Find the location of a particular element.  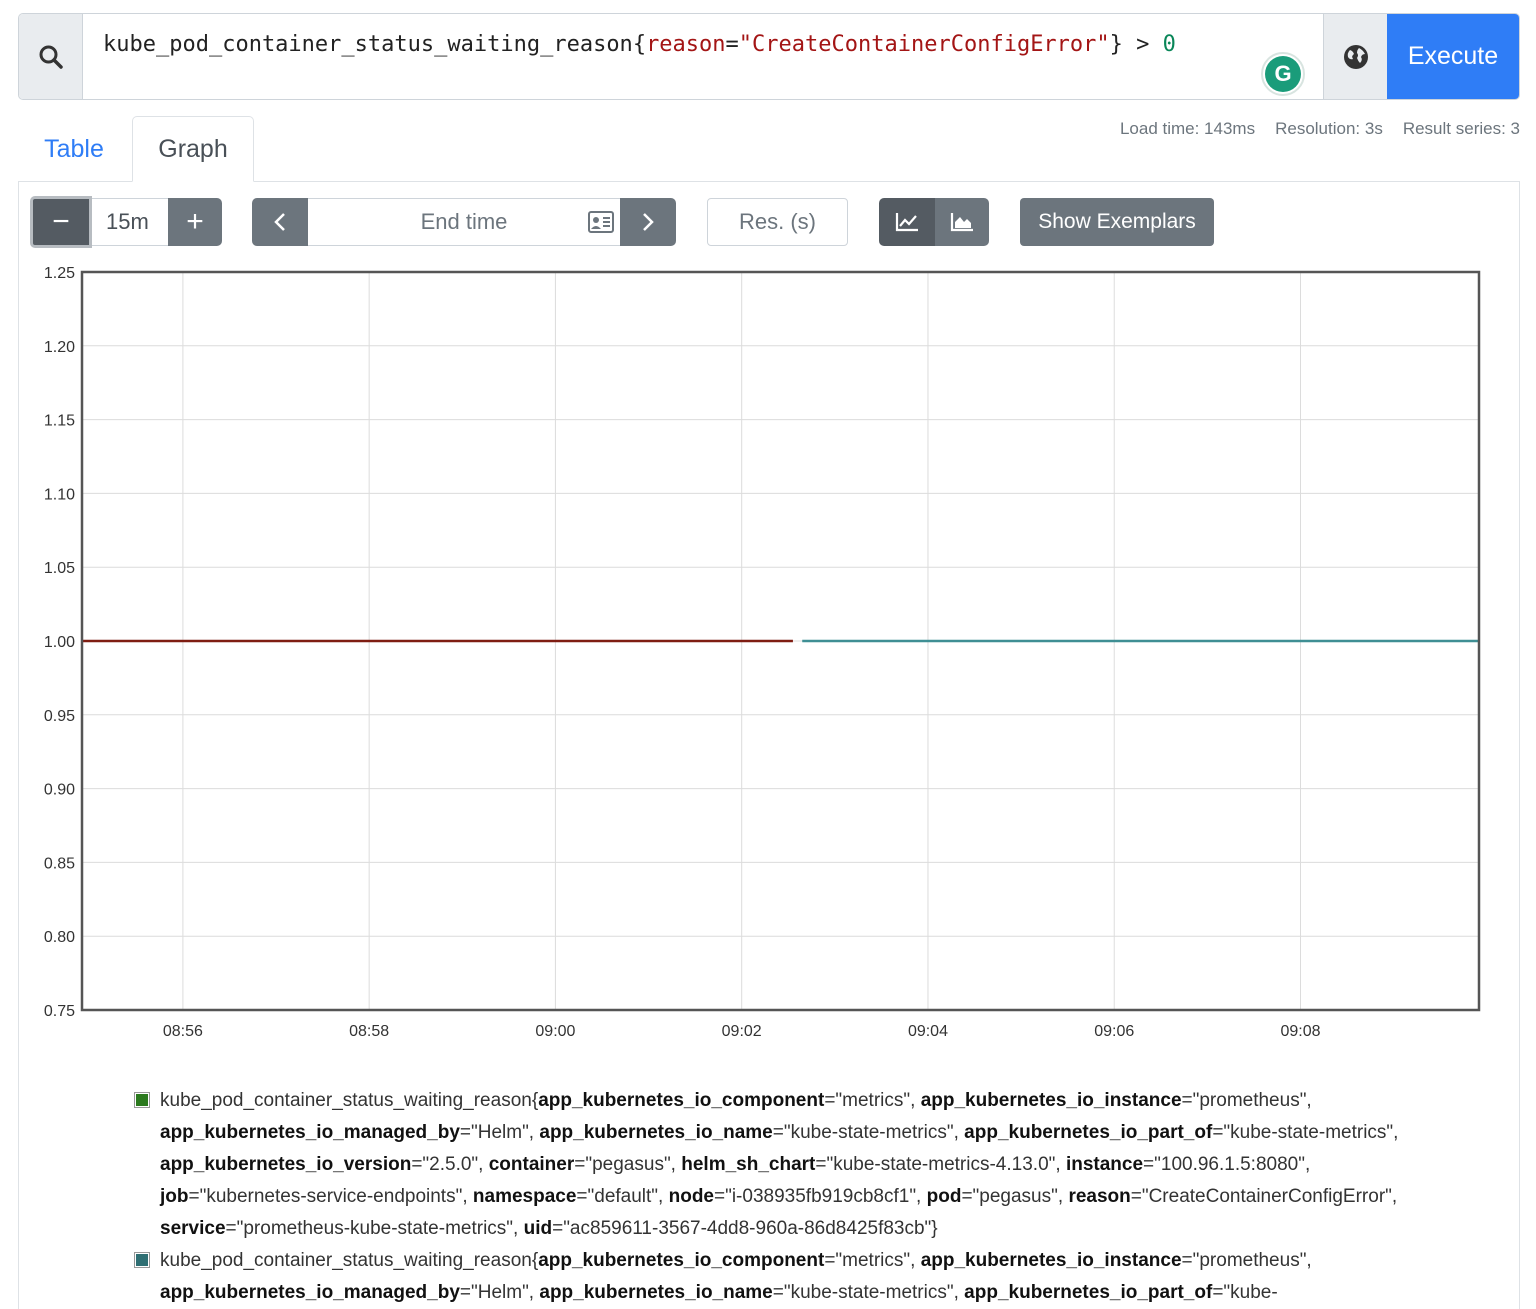

x-tick-label: 09:04 is located at coordinates (928, 1031).